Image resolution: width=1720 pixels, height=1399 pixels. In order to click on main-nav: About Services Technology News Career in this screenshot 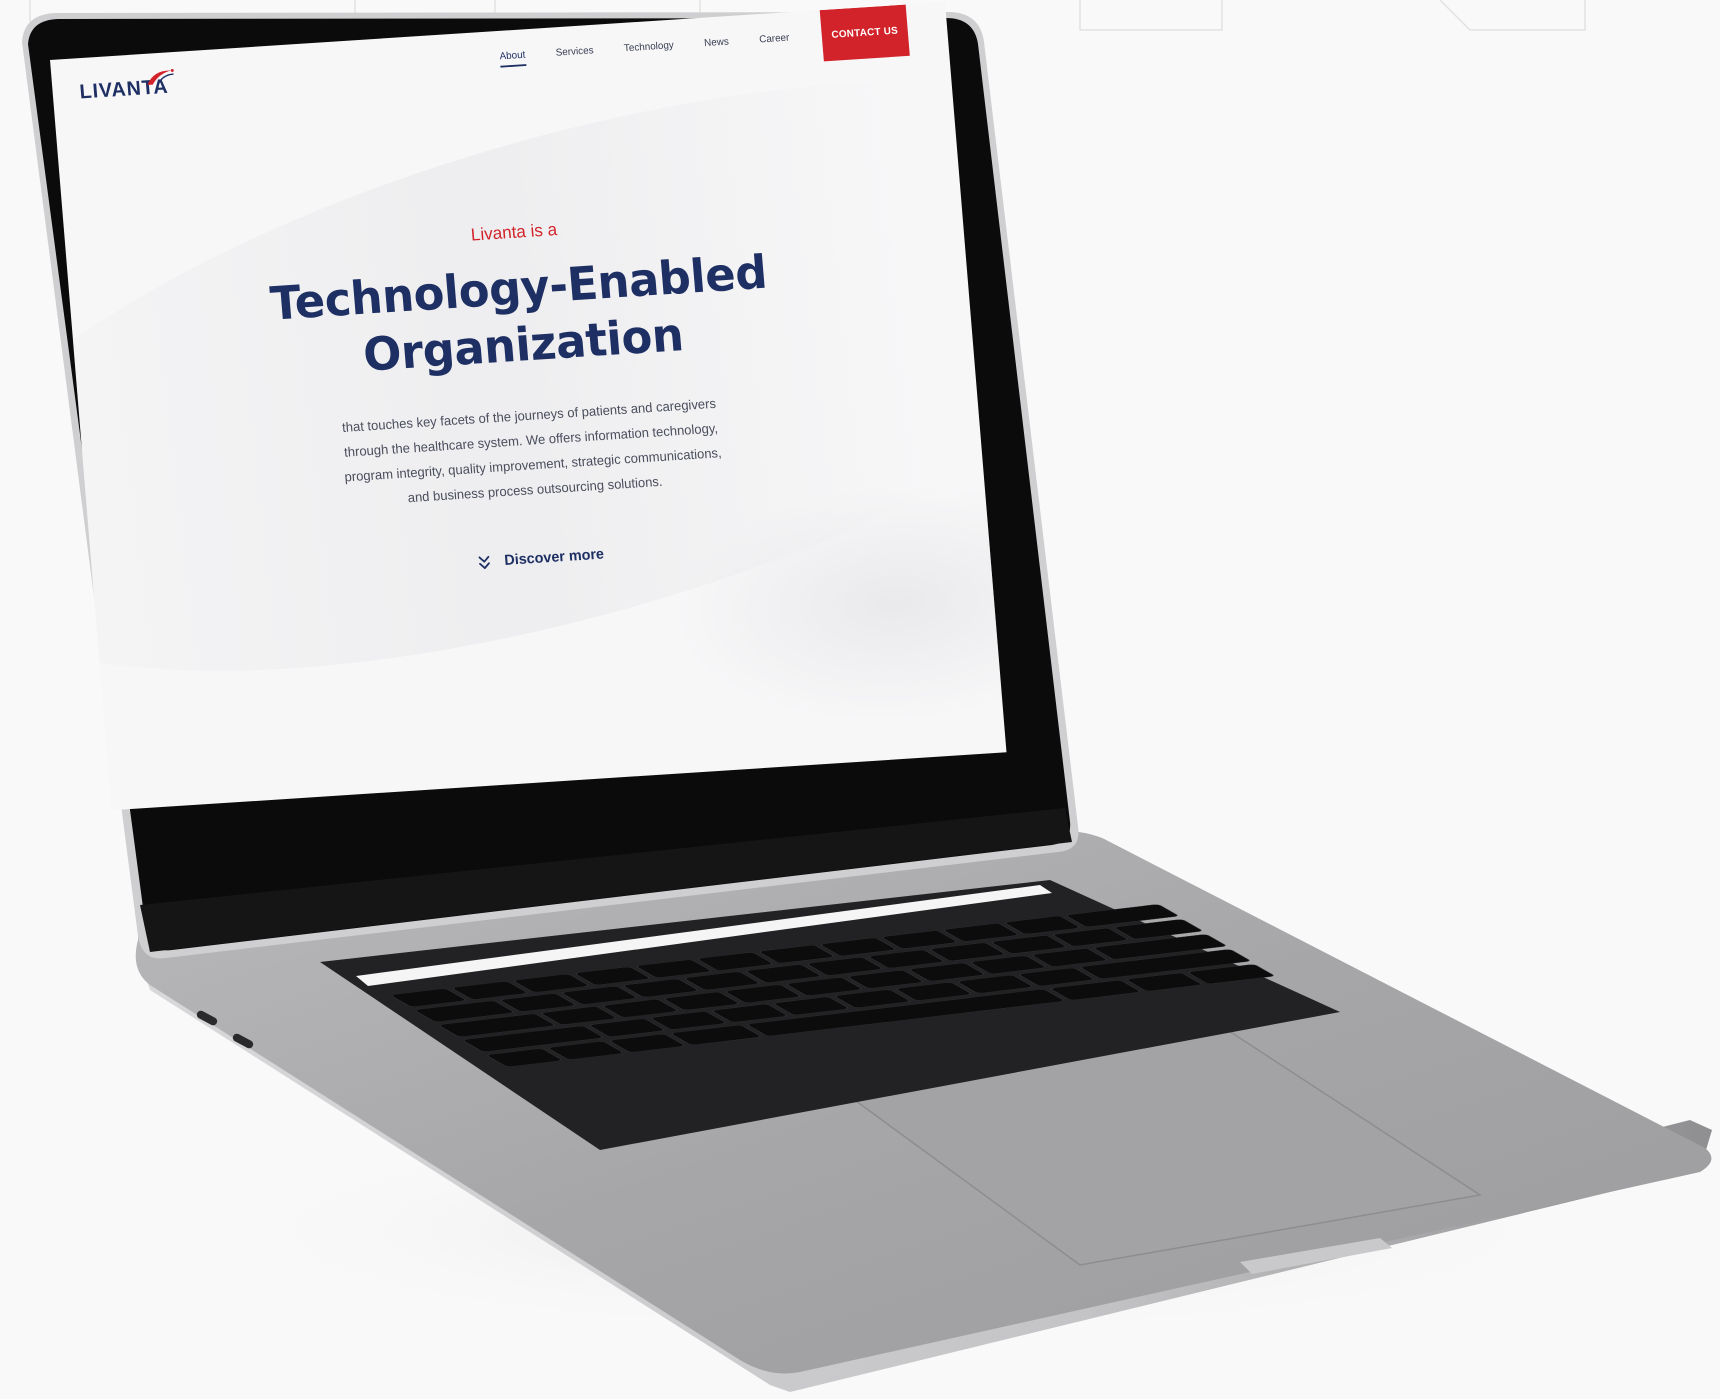, I will do `click(644, 50)`.